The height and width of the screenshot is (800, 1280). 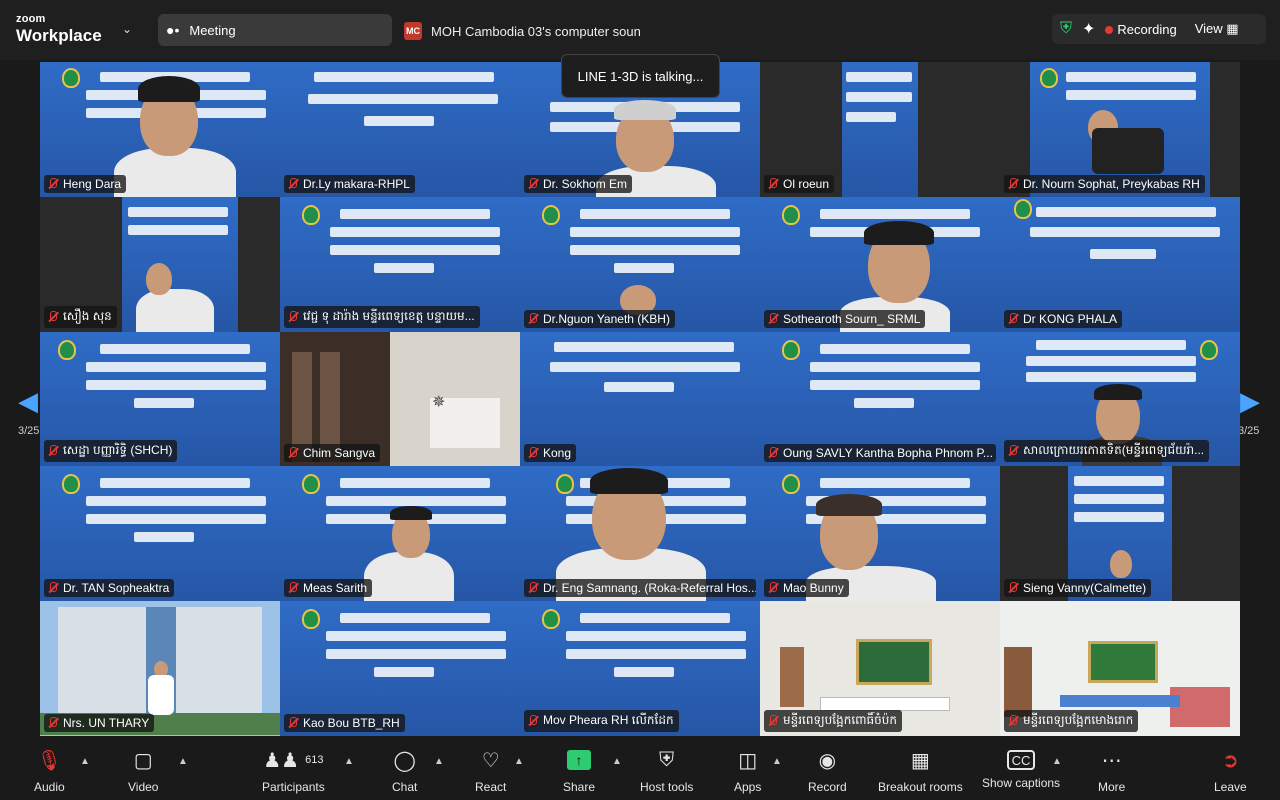 I want to click on video-label: Video, so click(x=143, y=787).